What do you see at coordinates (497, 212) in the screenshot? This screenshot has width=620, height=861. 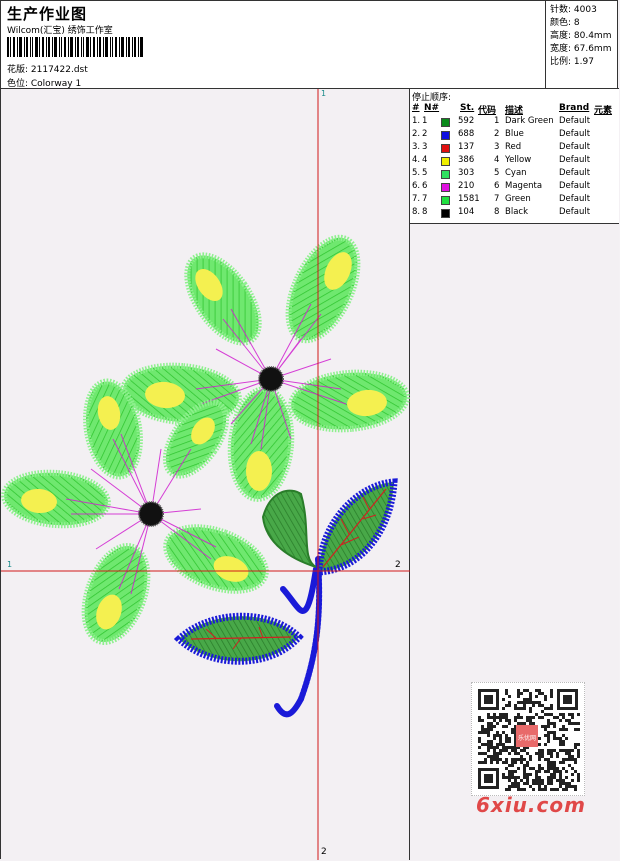 I see `row-code: 8` at bounding box center [497, 212].